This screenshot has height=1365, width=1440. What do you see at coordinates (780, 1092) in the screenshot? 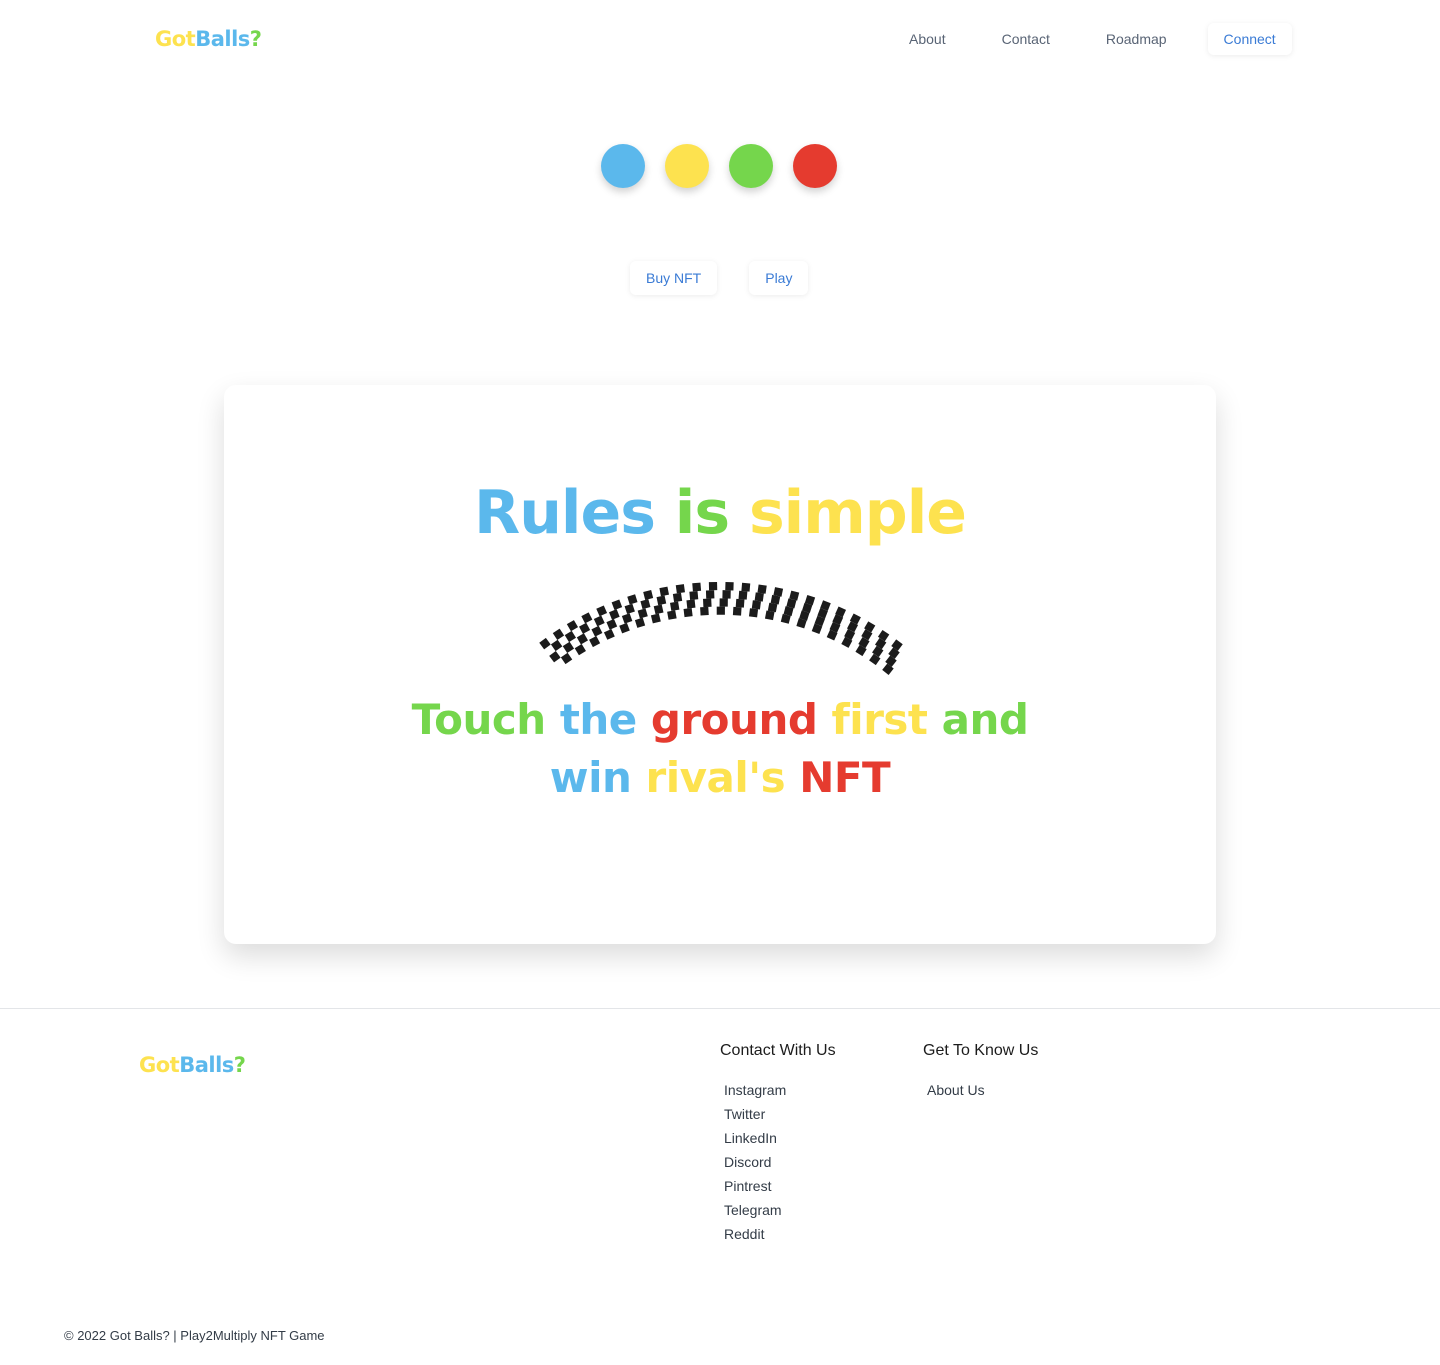
I see `footer-link-instagram: Instagram` at bounding box center [780, 1092].